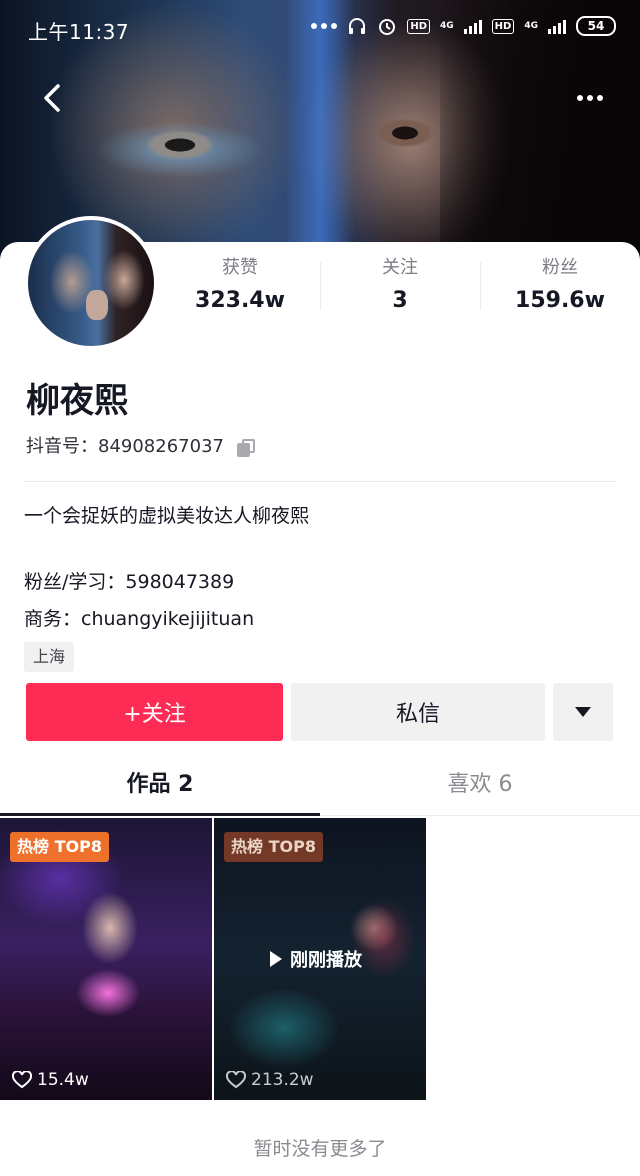 The height and width of the screenshot is (1176, 640). I want to click on status-time: 上午11:37, so click(79, 32).